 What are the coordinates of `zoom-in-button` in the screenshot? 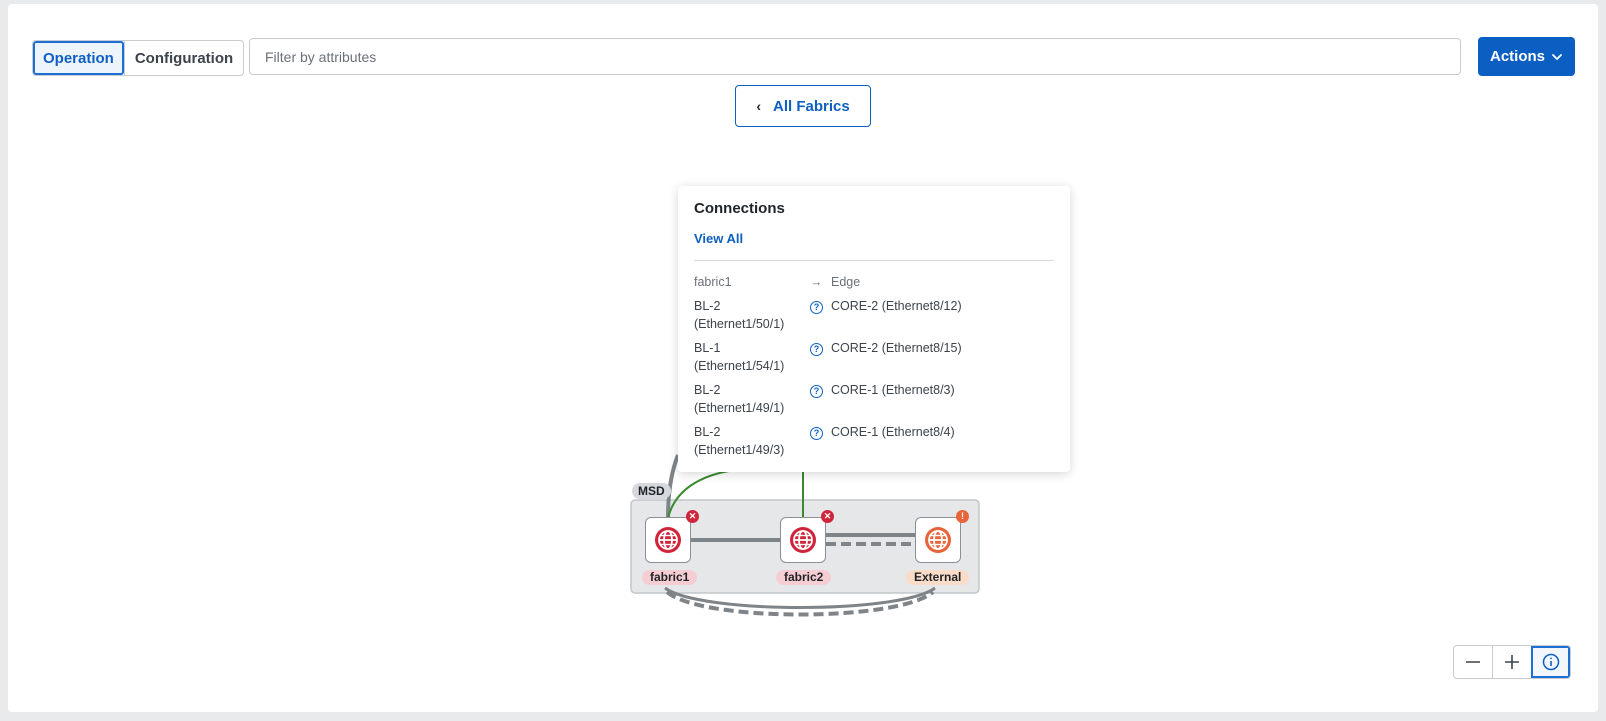 It's located at (1511, 662).